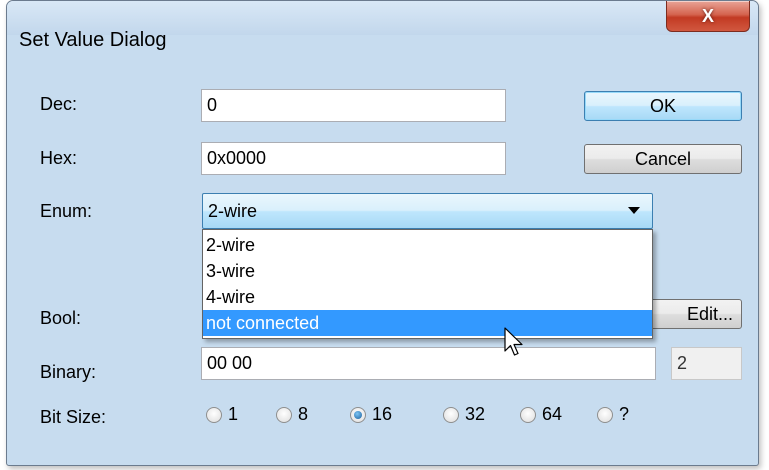 This screenshot has height=470, width=769. Describe the element at coordinates (427, 323) in the screenshot. I see `enum-option-selected: not connected` at that location.